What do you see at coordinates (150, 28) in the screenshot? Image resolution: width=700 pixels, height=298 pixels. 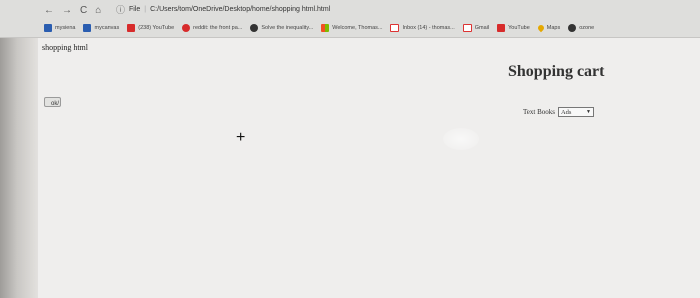 I see `bookmark-youtube-238: (238) YouTube` at bounding box center [150, 28].